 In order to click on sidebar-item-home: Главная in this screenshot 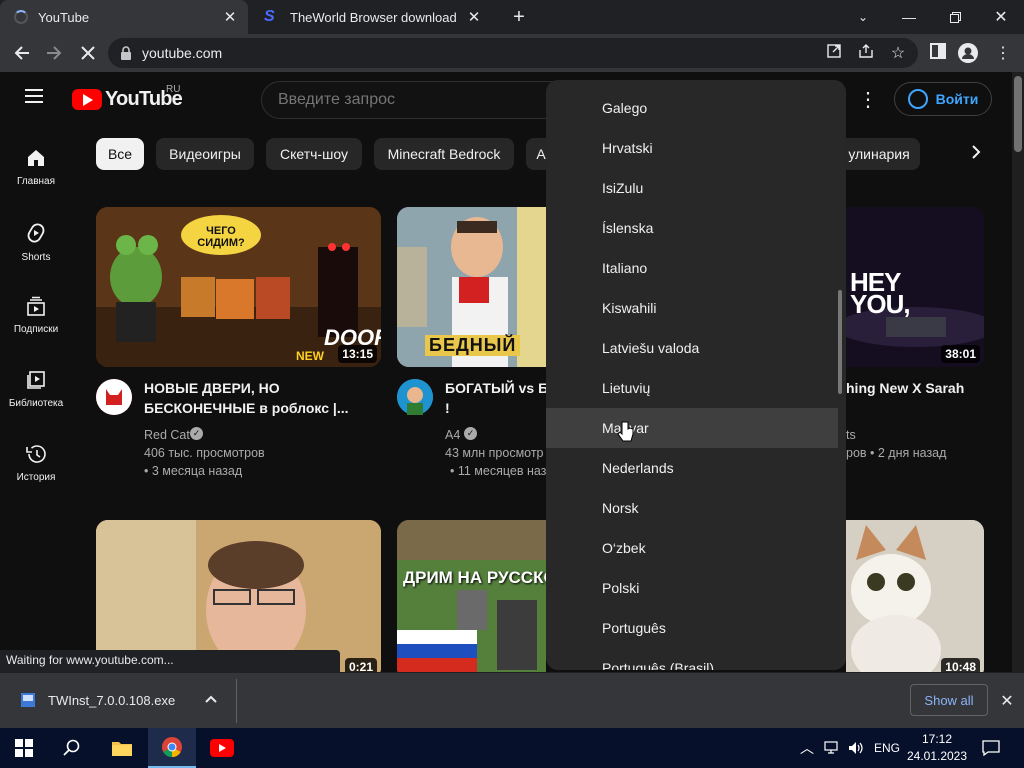, I will do `click(36, 167)`.